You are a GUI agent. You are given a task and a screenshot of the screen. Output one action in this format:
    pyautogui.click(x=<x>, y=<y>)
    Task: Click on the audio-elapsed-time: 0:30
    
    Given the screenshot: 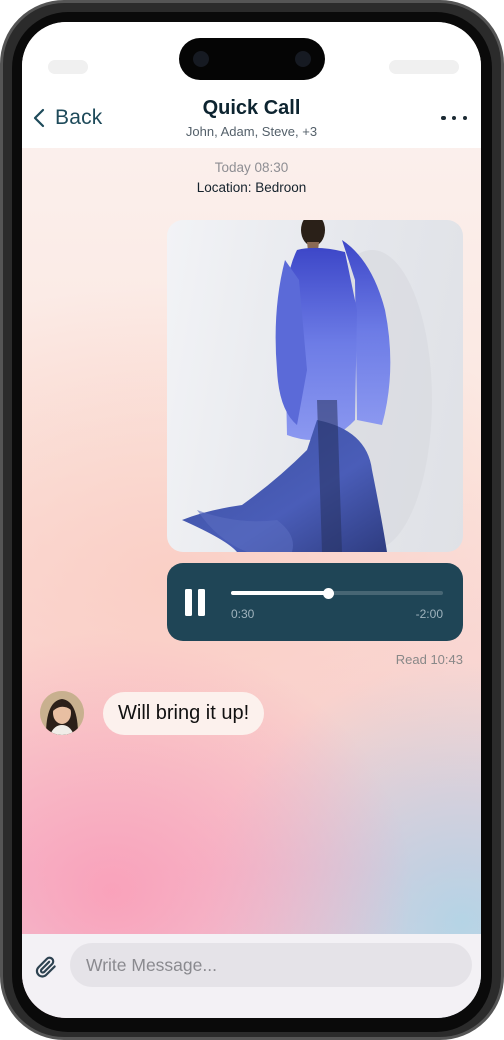 What is the action you would take?
    pyautogui.click(x=243, y=614)
    